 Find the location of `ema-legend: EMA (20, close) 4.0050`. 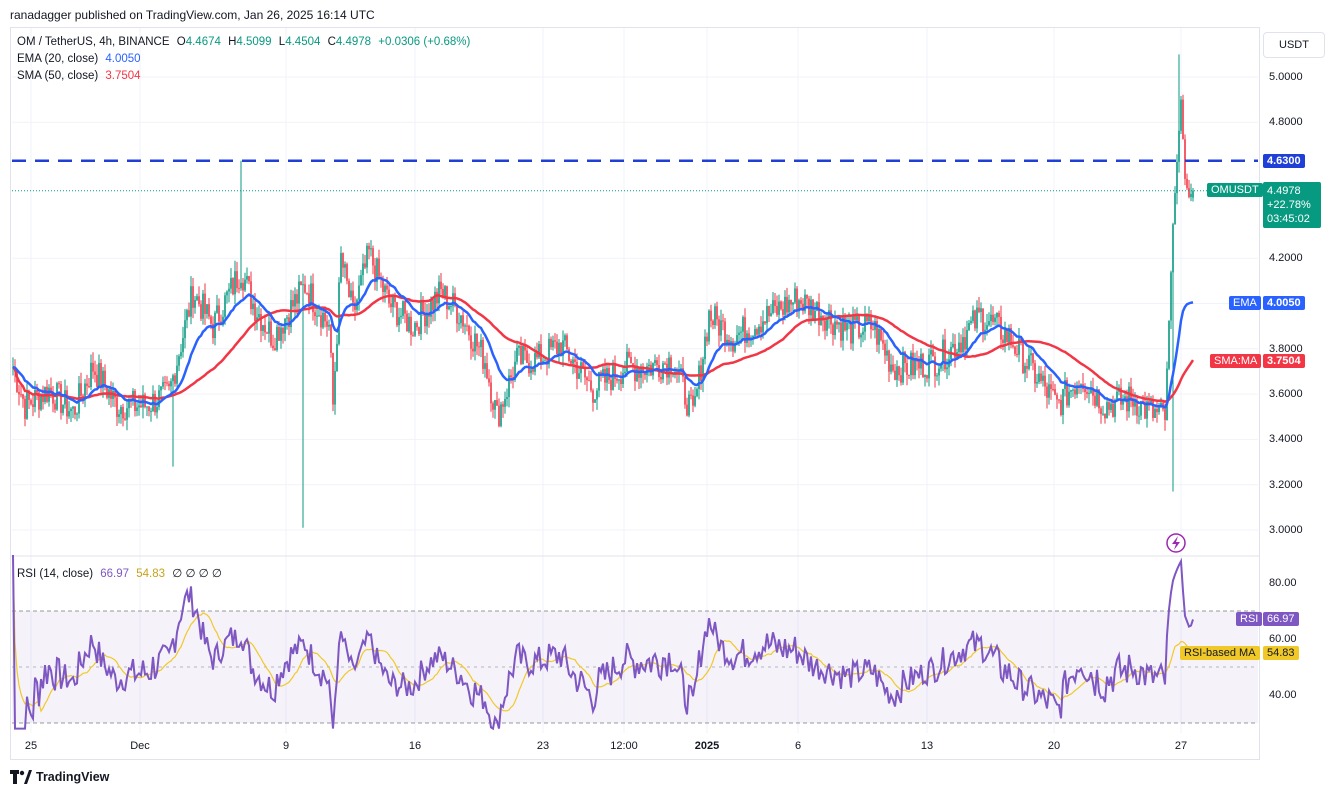

ema-legend: EMA (20, close) 4.0050 is located at coordinates (81, 59).